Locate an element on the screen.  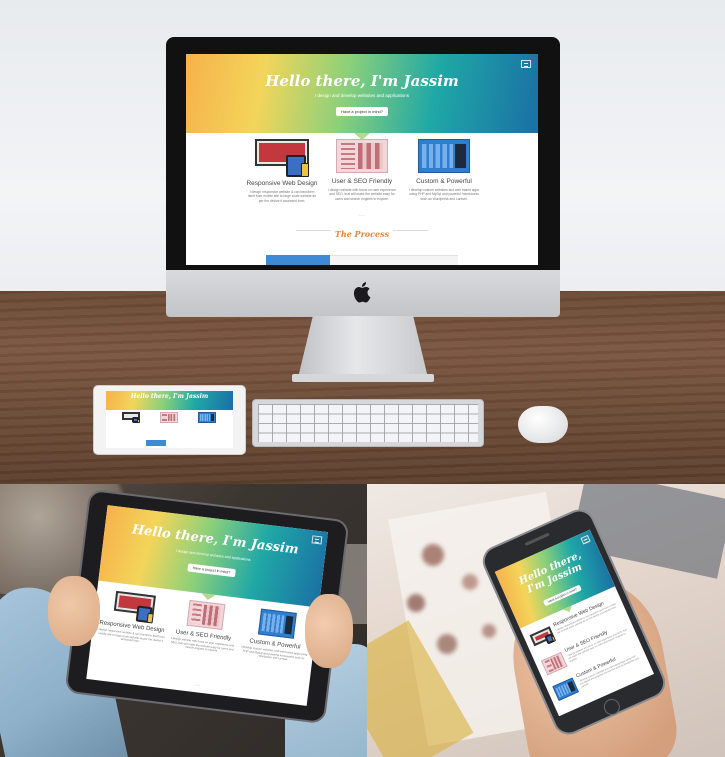
ipad-desk-screen: Hello there, I'm Jassim is located at coordinates (169, 419).